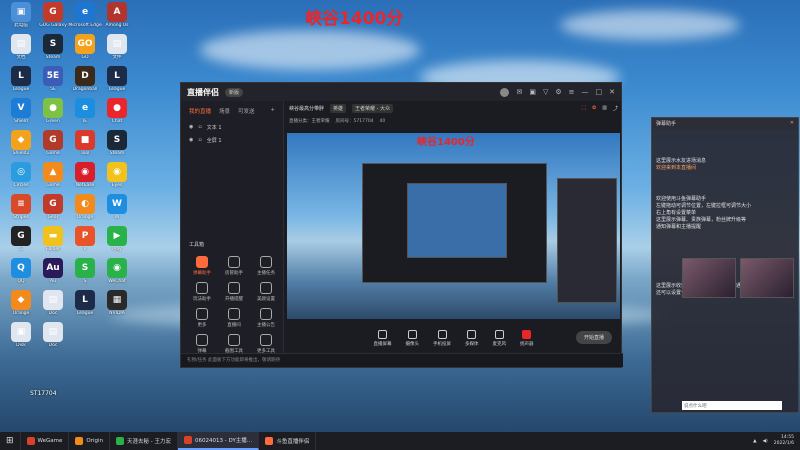 The height and width of the screenshot is (450, 800). I want to click on tool-item: 主播公告, so click(266, 318).